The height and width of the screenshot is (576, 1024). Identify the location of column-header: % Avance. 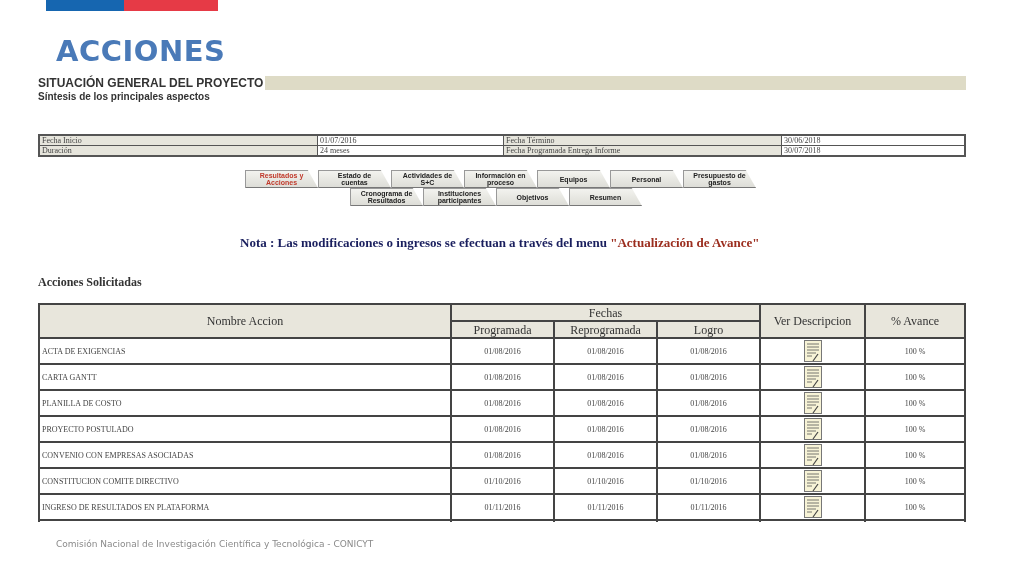
(915, 321).